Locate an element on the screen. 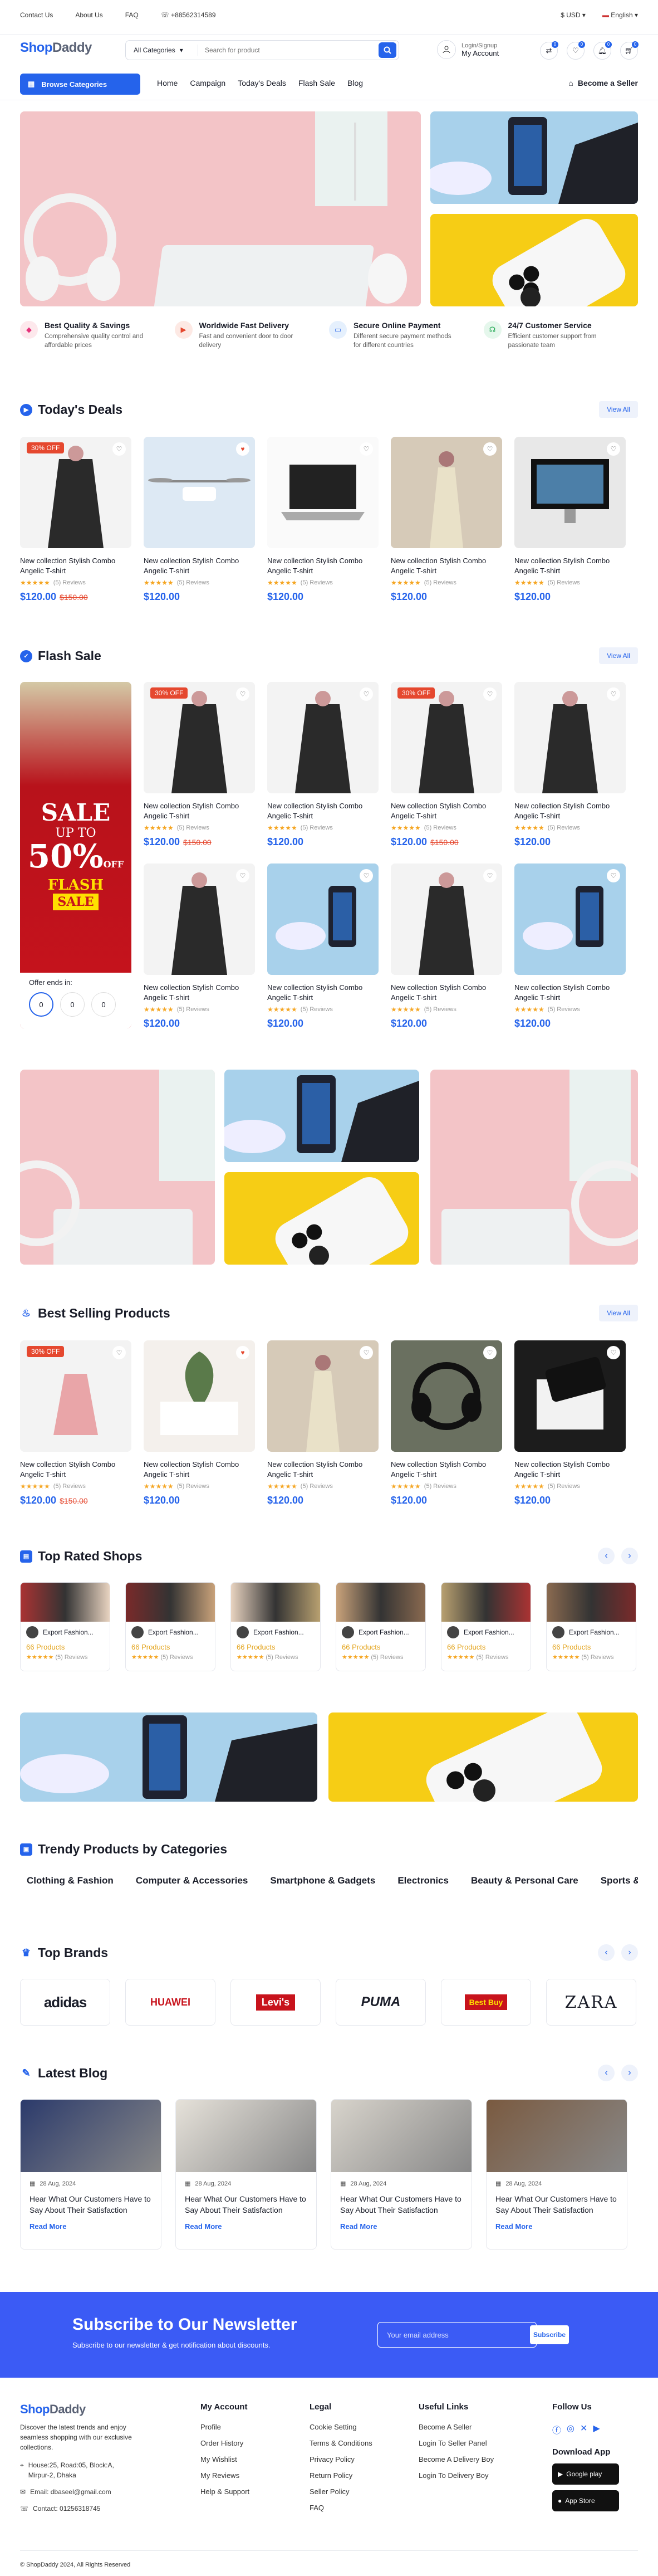 Image resolution: width=658 pixels, height=2576 pixels. notification-button: 🔔︎ 0 is located at coordinates (602, 50).